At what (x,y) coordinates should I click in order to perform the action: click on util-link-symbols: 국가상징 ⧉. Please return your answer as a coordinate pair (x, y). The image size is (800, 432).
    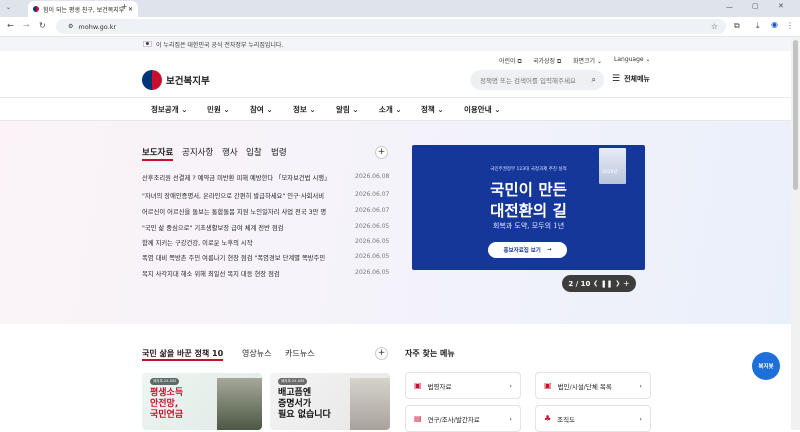
    Looking at the image, I should click on (547, 61).